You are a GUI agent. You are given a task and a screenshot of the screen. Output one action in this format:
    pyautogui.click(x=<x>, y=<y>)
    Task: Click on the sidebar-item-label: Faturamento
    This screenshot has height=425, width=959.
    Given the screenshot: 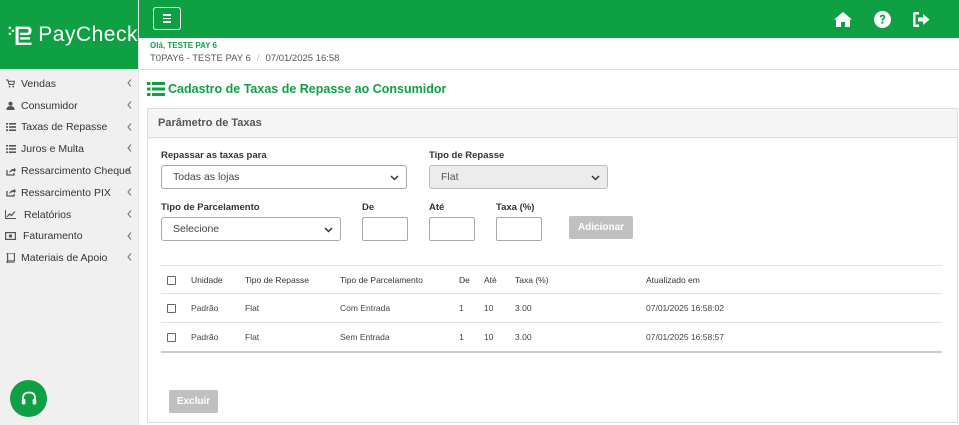 What is the action you would take?
    pyautogui.click(x=53, y=236)
    